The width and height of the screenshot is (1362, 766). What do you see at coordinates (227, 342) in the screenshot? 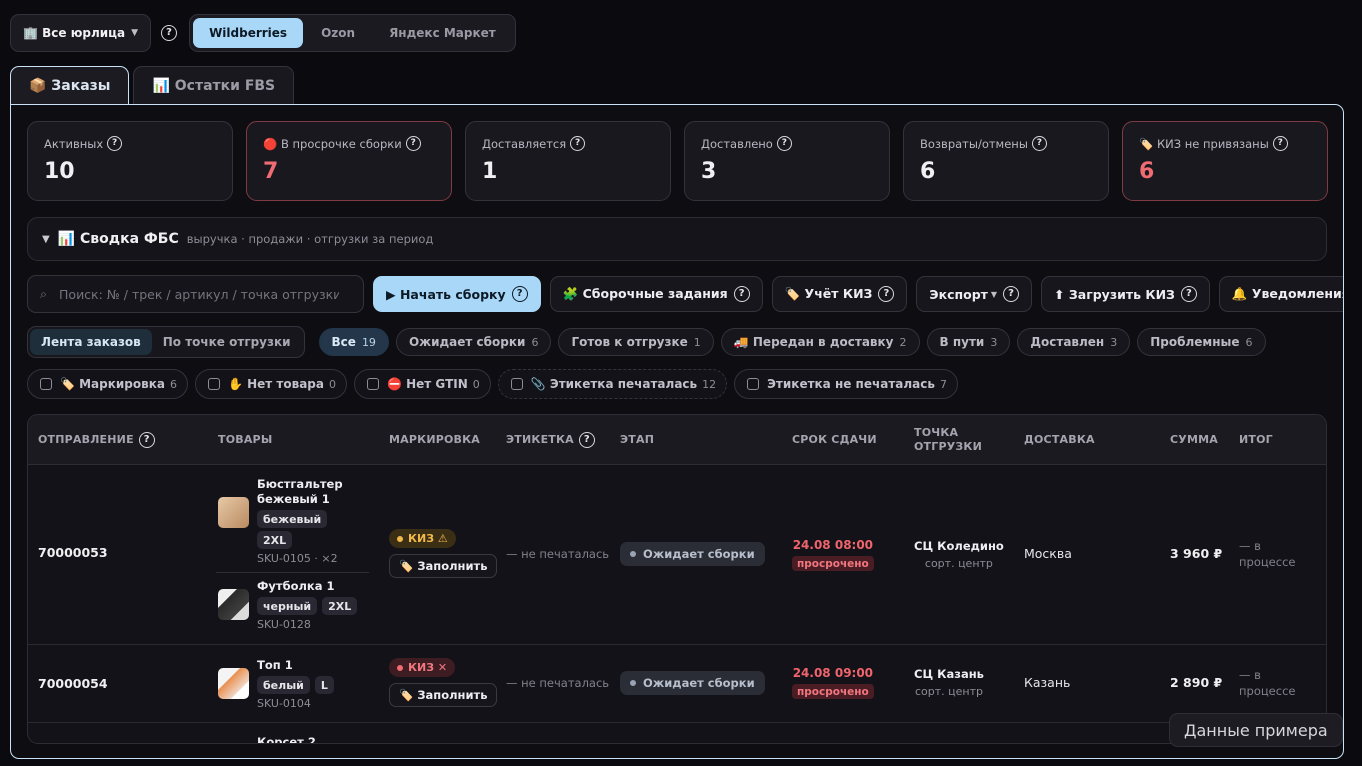
I see `view-by-point: По точке отгрузки` at bounding box center [227, 342].